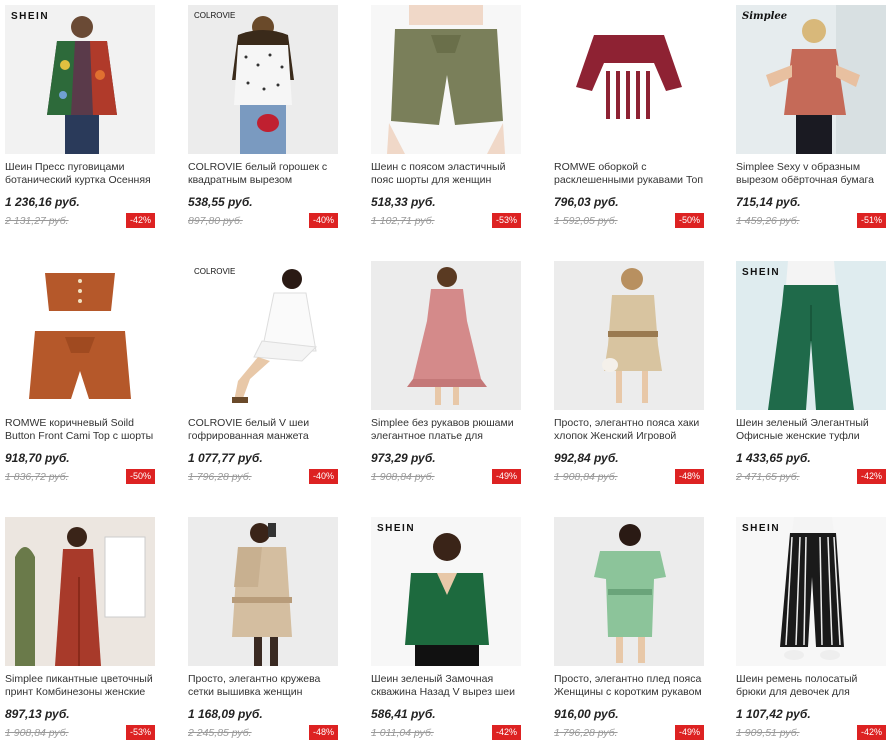 This screenshot has width=890, height=749. What do you see at coordinates (586, 714) in the screenshot?
I see `product-price: 916,00 руб.` at bounding box center [586, 714].